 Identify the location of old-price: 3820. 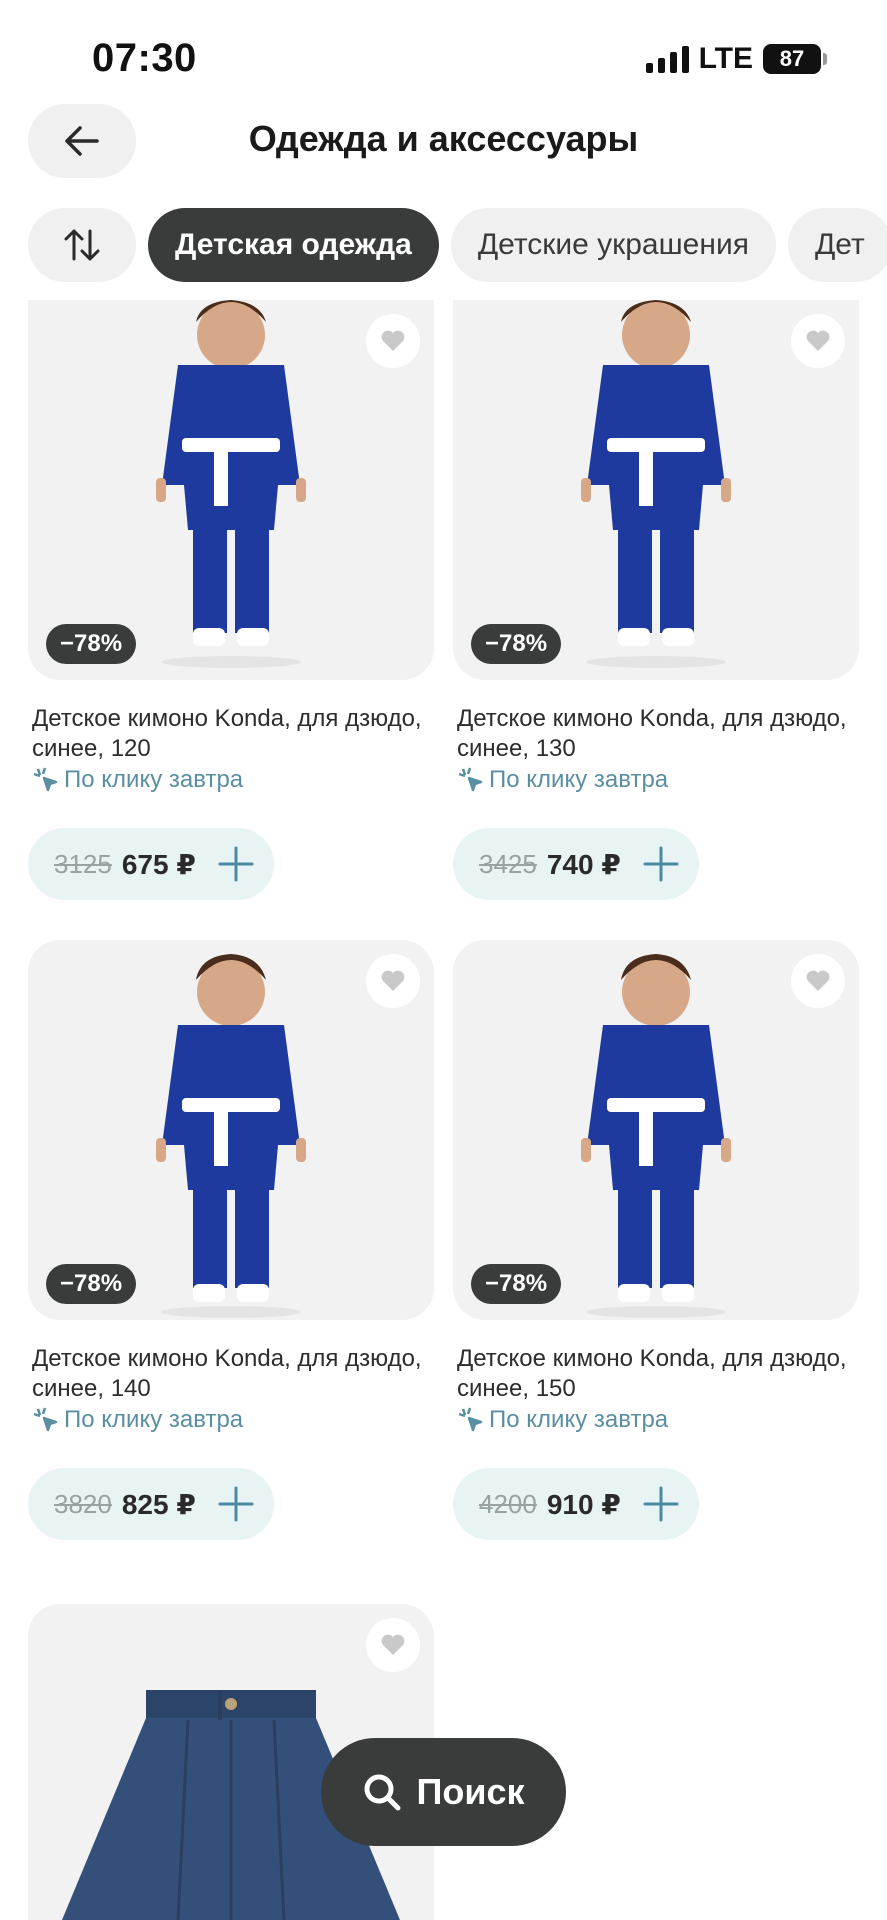
(83, 1503).